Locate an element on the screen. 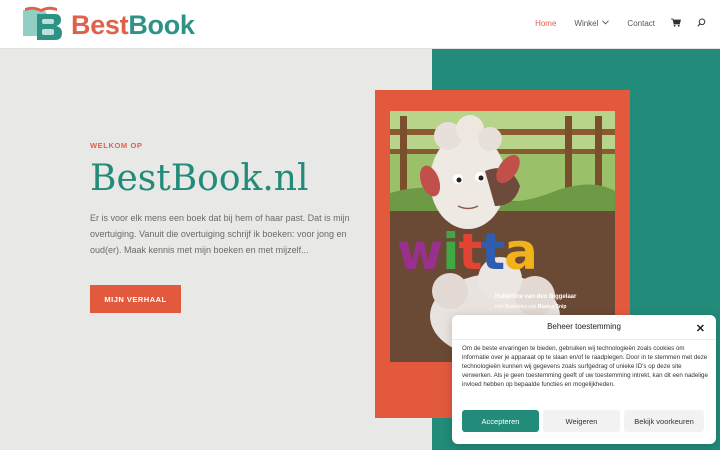 The width and height of the screenshot is (720, 450). search-icon is located at coordinates (701, 23).